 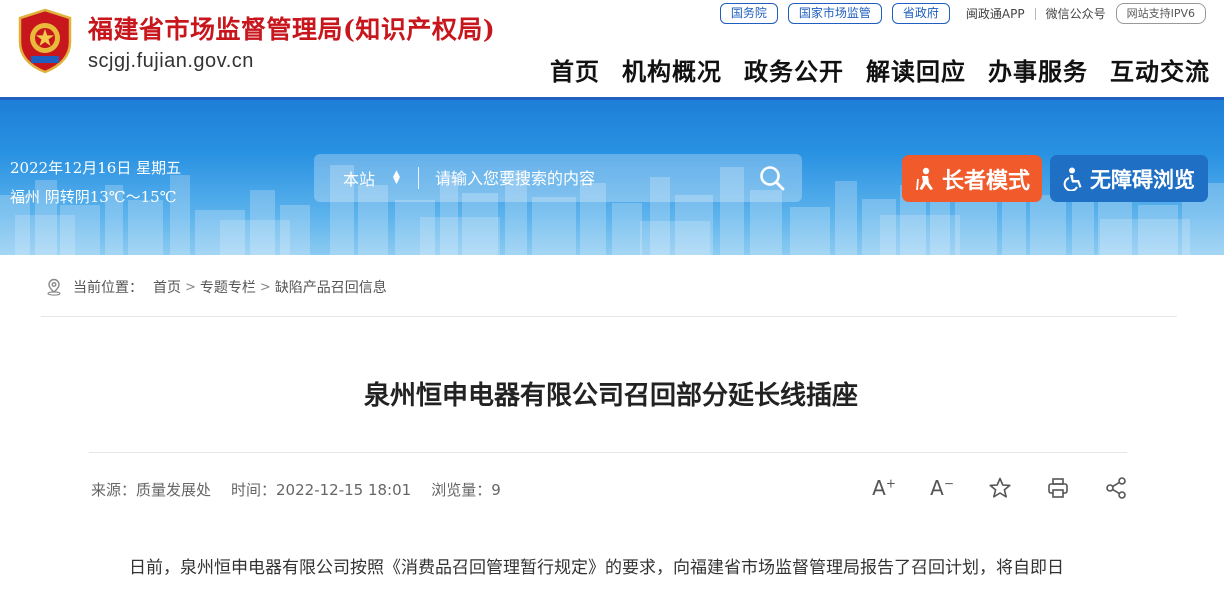 I want to click on font-increase-icon: A+, so click(x=884, y=488).